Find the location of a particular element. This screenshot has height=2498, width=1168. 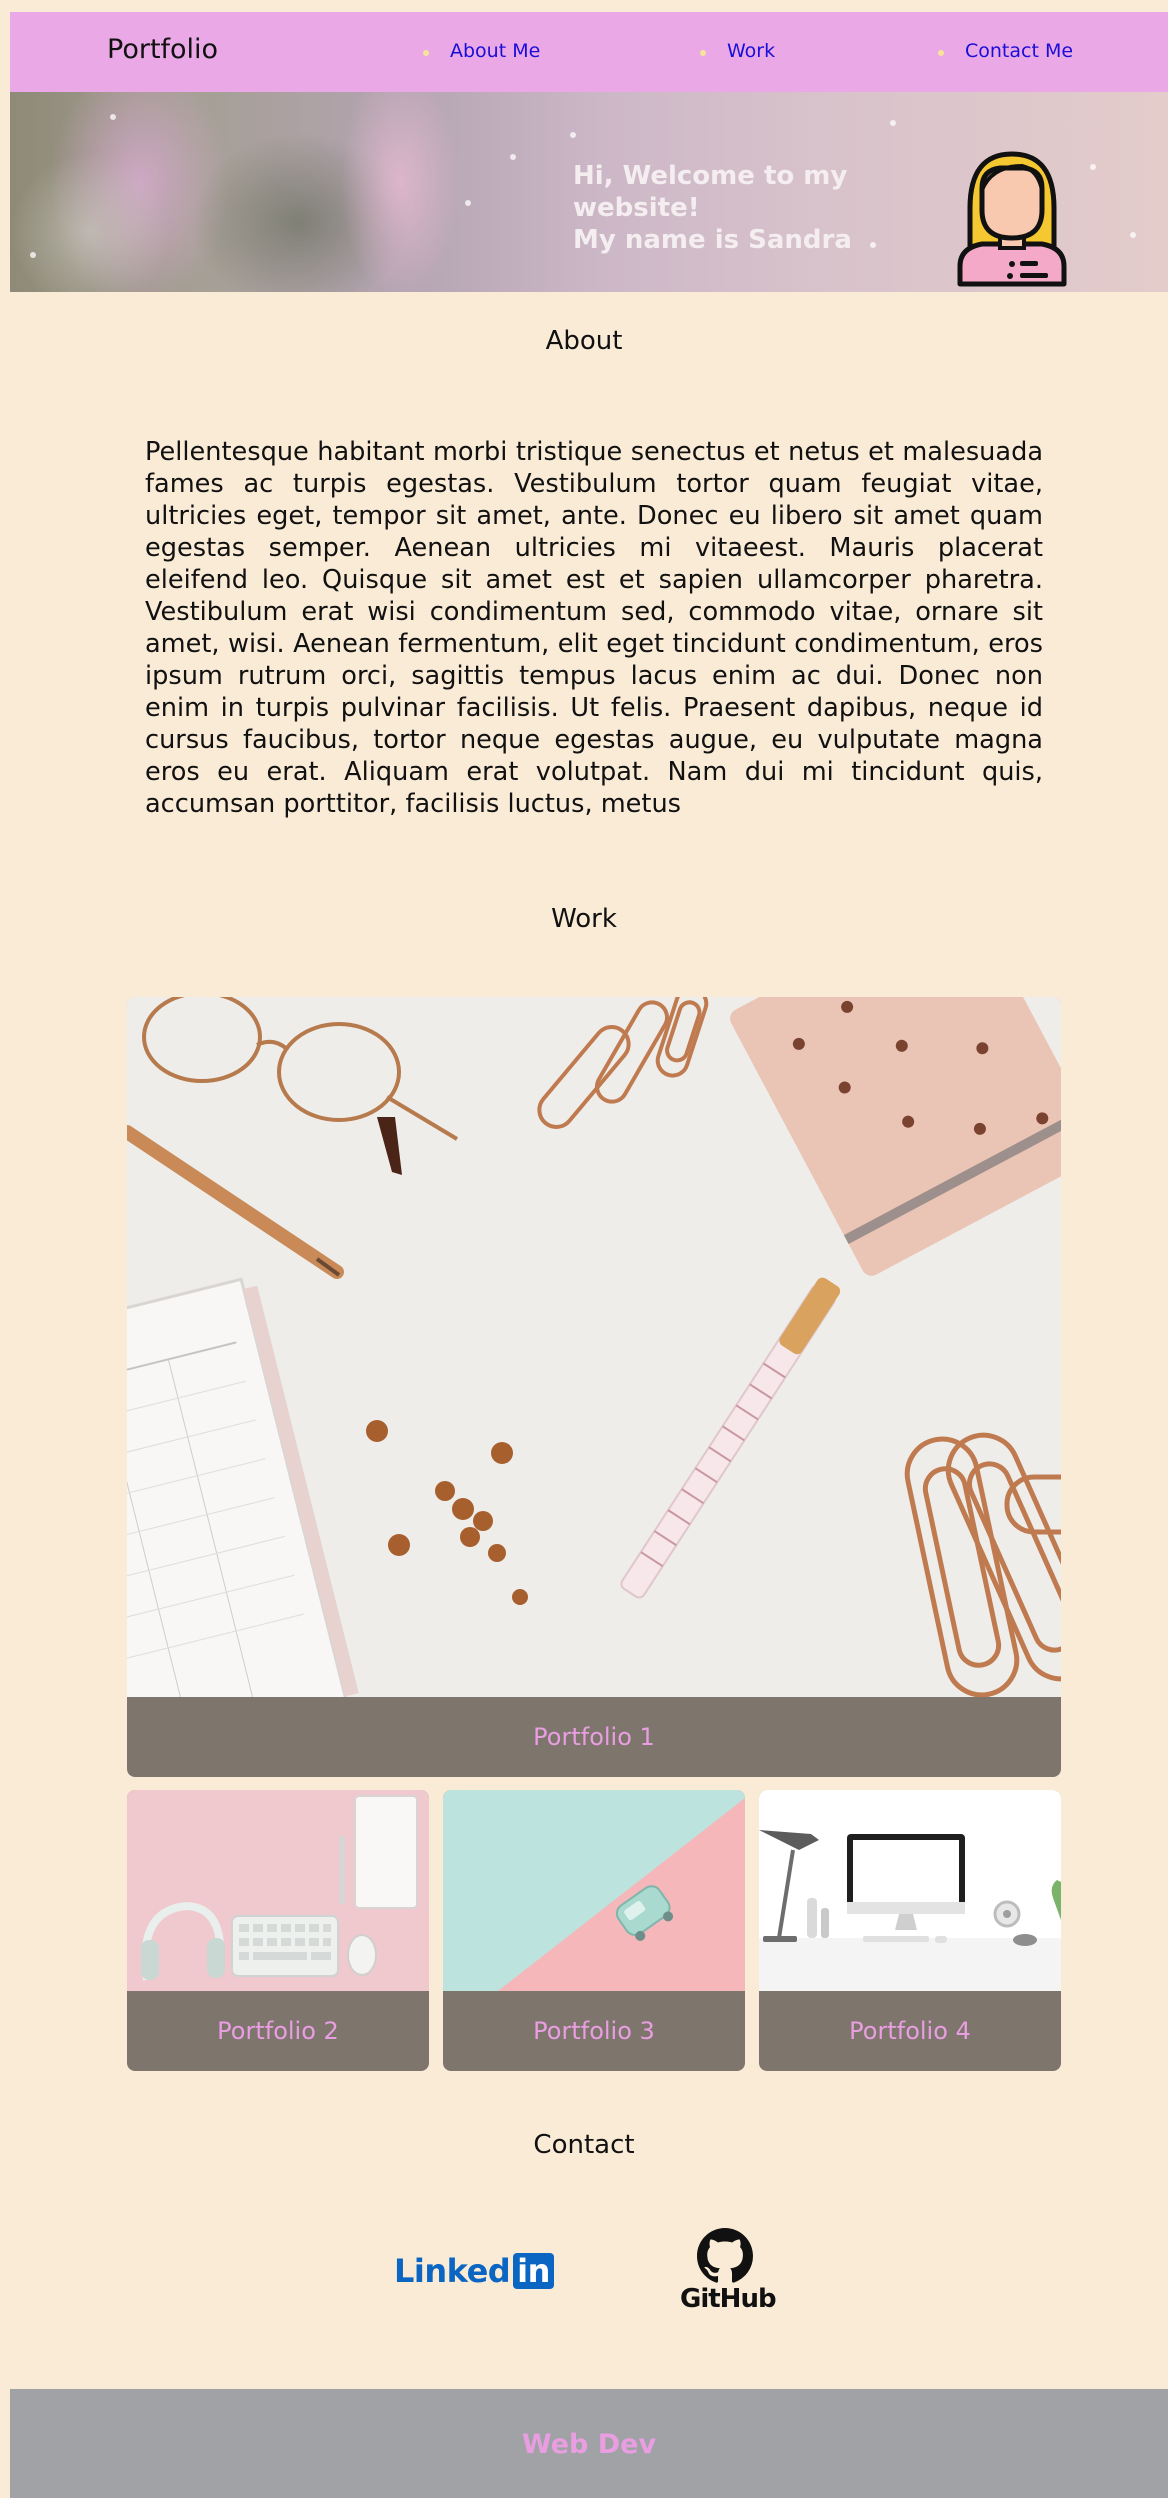

portfolio-2-image is located at coordinates (278, 1890).